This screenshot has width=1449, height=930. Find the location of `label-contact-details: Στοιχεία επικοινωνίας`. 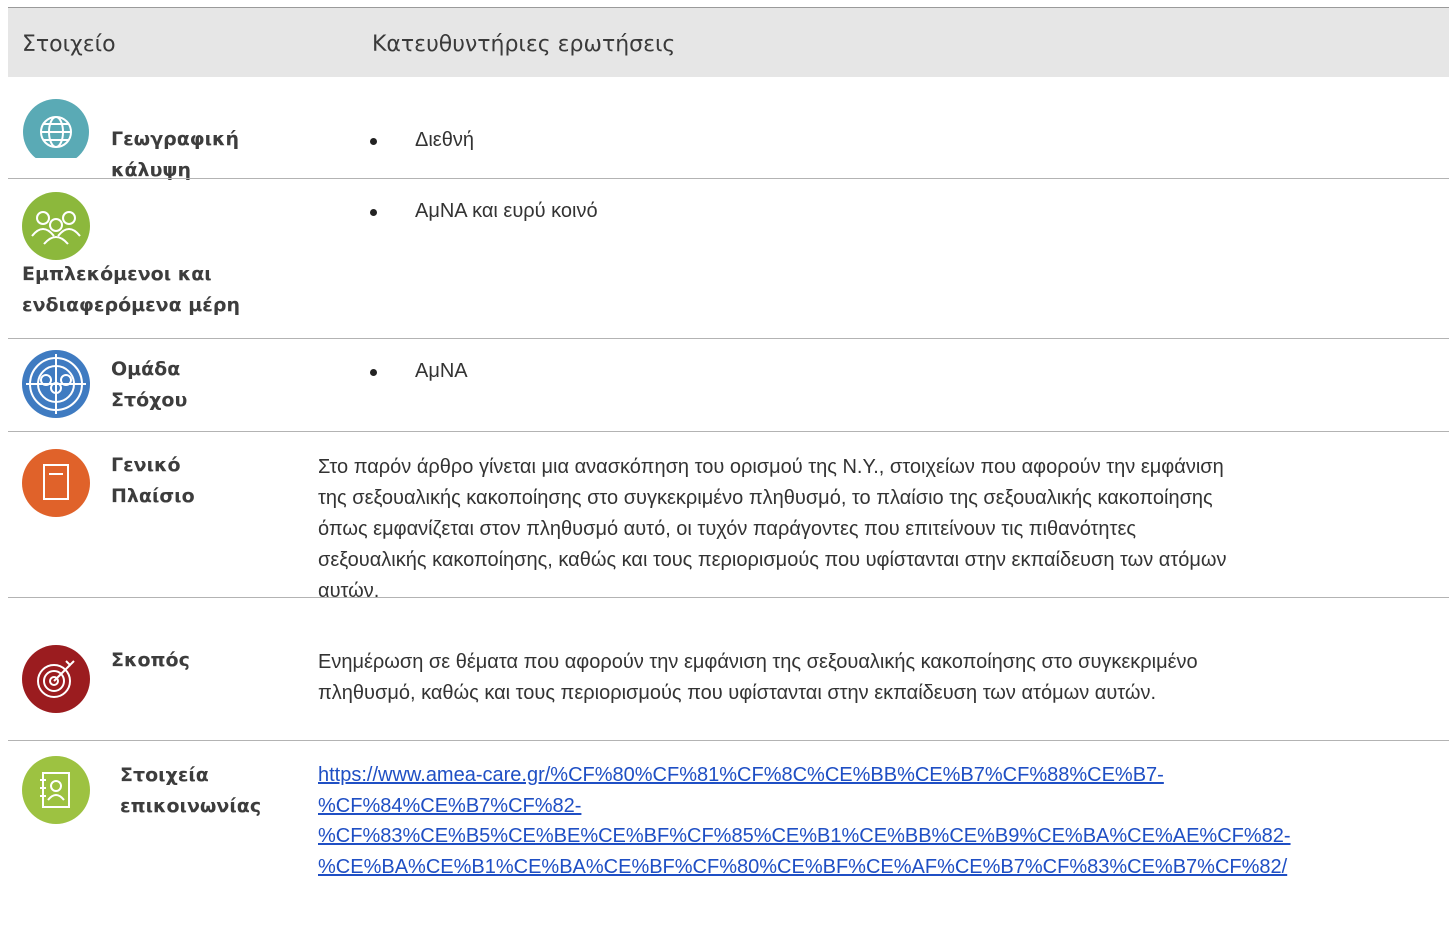

label-contact-details: Στοιχεία επικοινωνίας is located at coordinates (191, 790).